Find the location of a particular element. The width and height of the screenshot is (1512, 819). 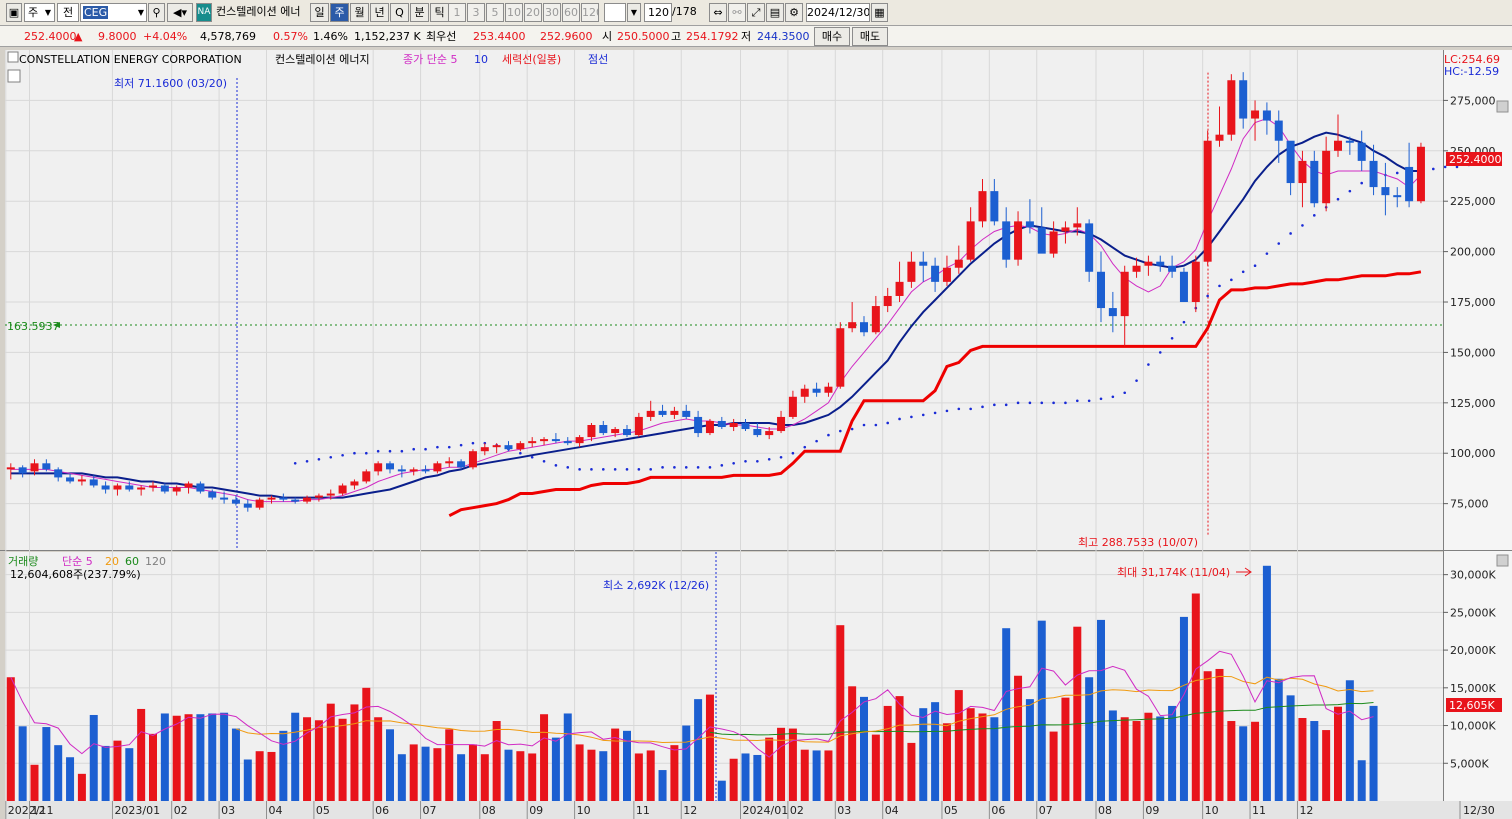

legend-ma5: 종가 단순 5 is located at coordinates (430, 59).